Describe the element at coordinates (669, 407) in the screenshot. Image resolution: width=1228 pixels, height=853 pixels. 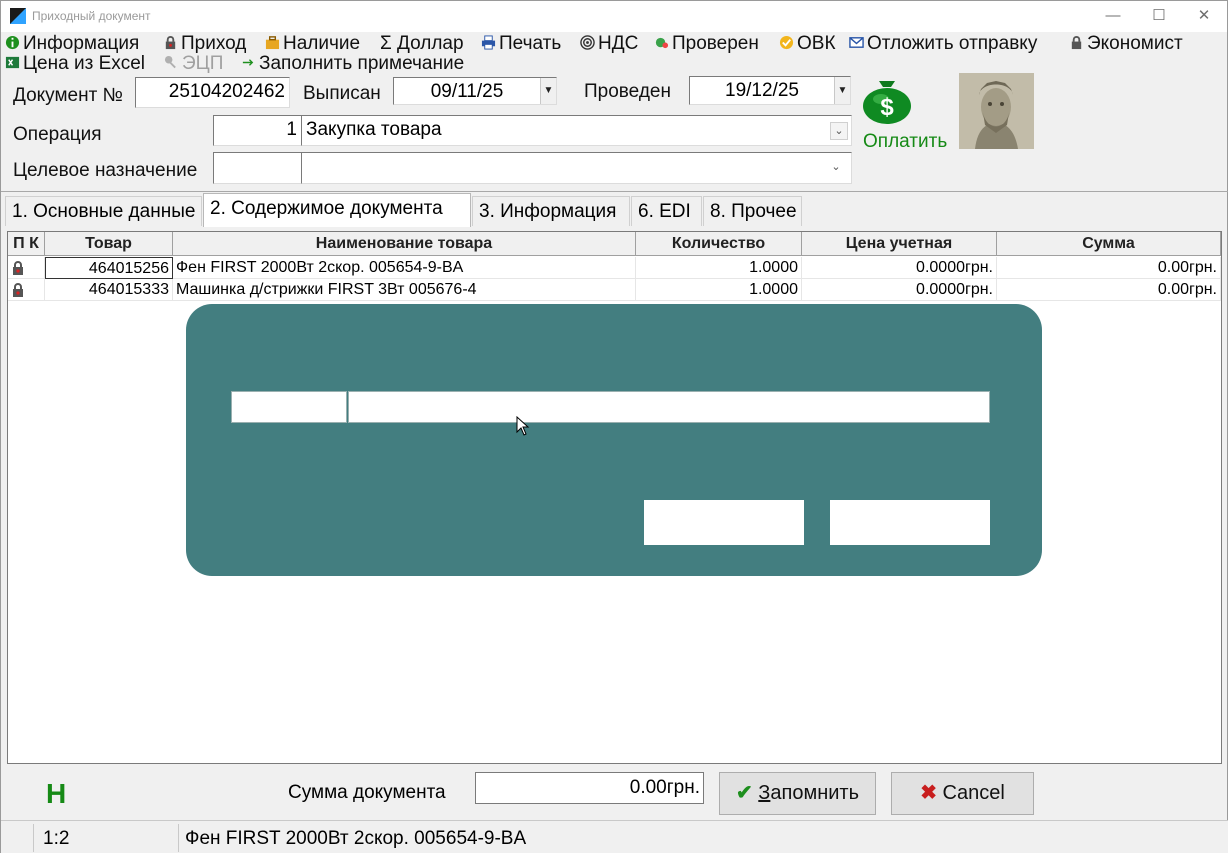
I see `dialog-text-input` at that location.